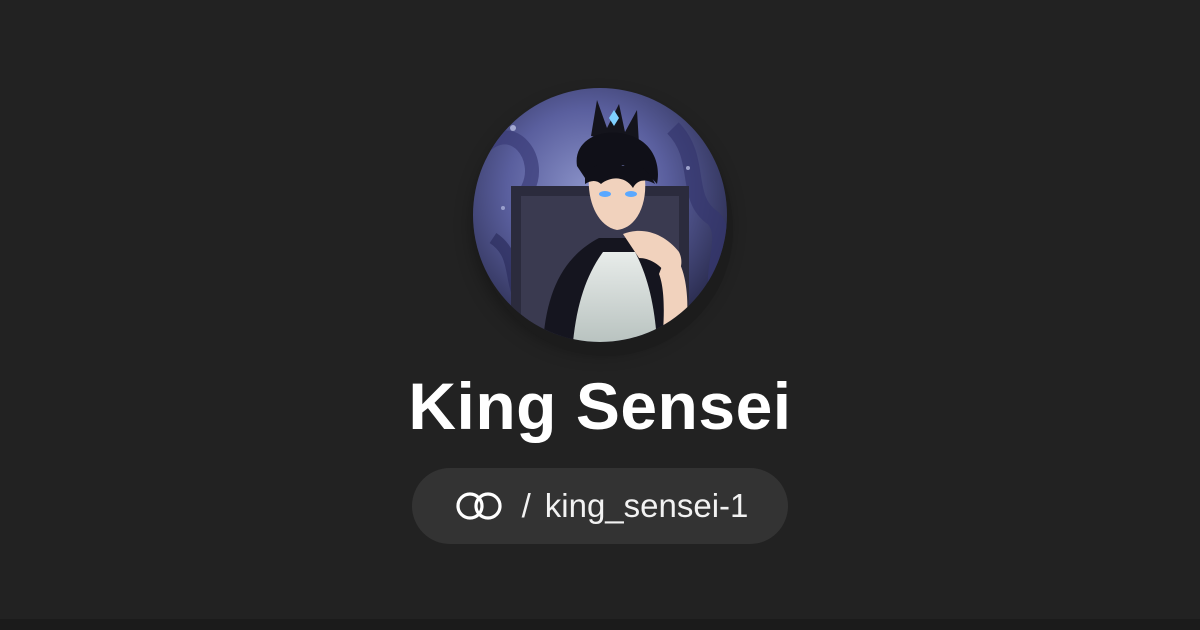 The height and width of the screenshot is (630, 1200). I want to click on profile-handle-link: / king_sensei-1, so click(600, 506).